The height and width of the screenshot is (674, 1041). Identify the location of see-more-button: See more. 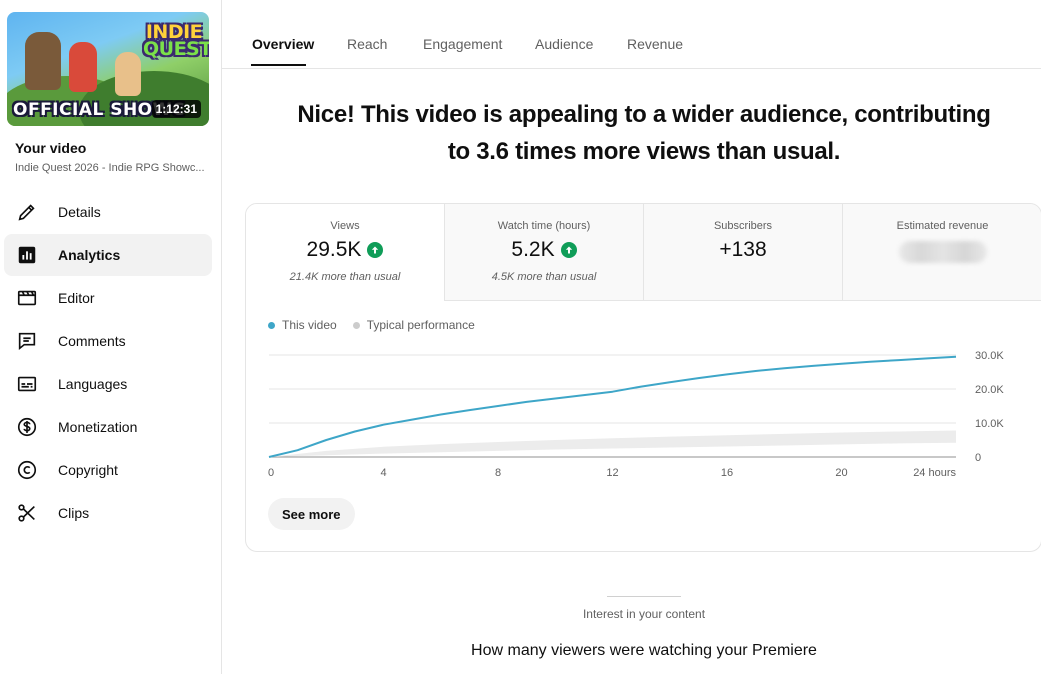
(311, 514).